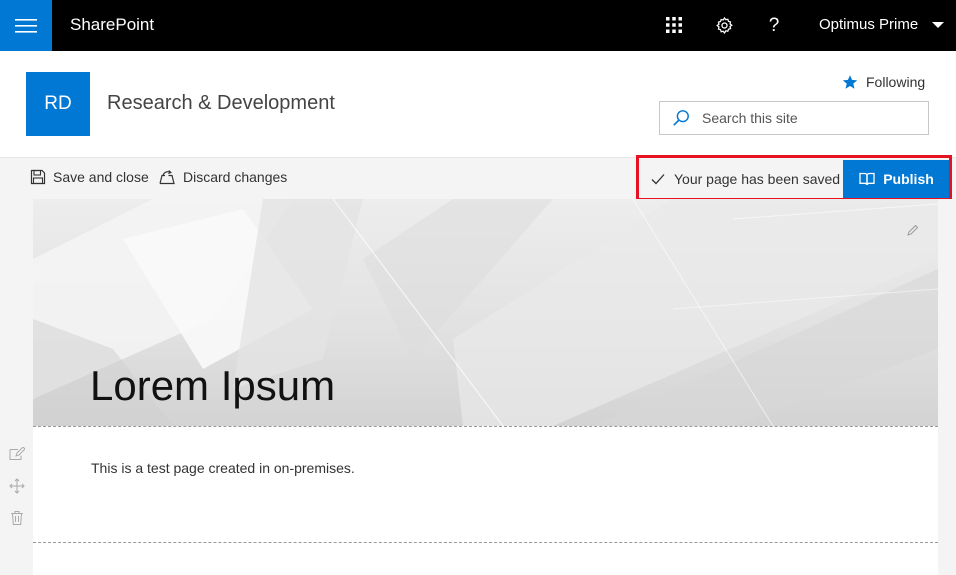 The image size is (956, 575). What do you see at coordinates (913, 230) in the screenshot?
I see `edit-section-icon` at bounding box center [913, 230].